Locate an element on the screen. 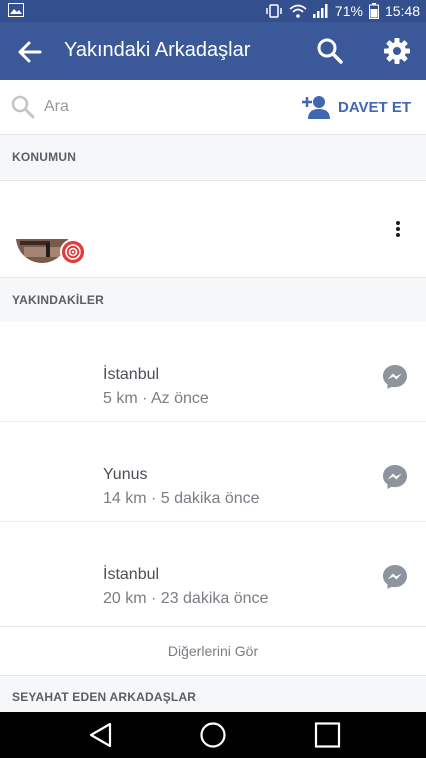 The width and height of the screenshot is (426, 758). status-bar: 71% 15:48 is located at coordinates (213, 11).